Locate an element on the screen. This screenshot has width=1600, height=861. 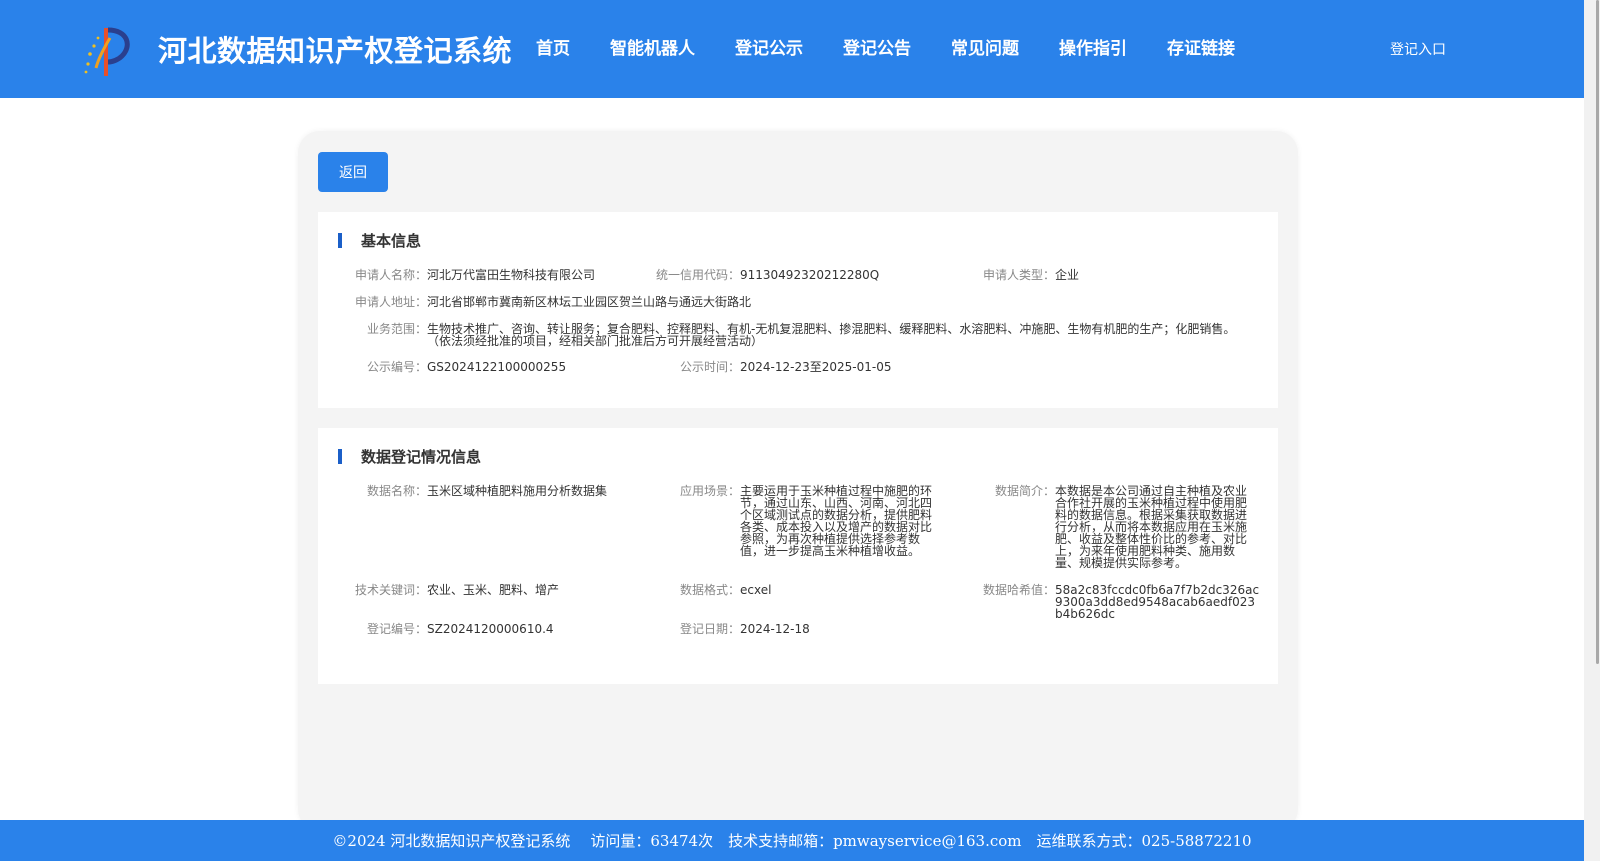
field-label: 公示时间： is located at coordinates (709, 367).